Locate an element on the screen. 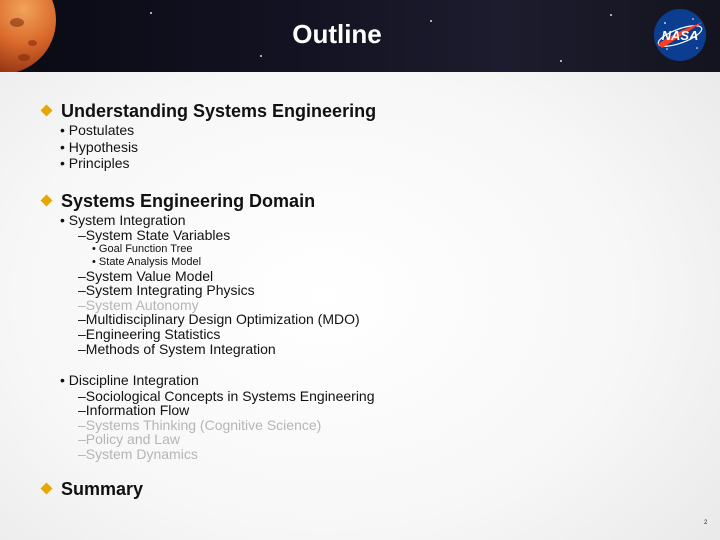 This screenshot has width=720, height=540. section-heading: Summary is located at coordinates (370, 489).